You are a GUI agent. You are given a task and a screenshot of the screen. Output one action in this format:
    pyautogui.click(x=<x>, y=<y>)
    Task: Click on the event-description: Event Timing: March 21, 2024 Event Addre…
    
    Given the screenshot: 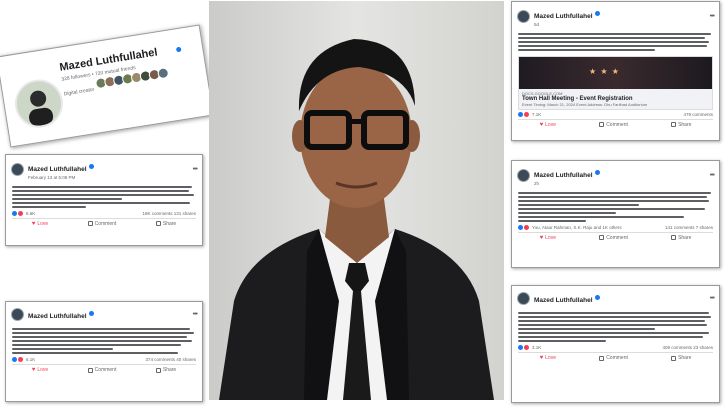 What is the action you would take?
    pyautogui.click(x=585, y=104)
    